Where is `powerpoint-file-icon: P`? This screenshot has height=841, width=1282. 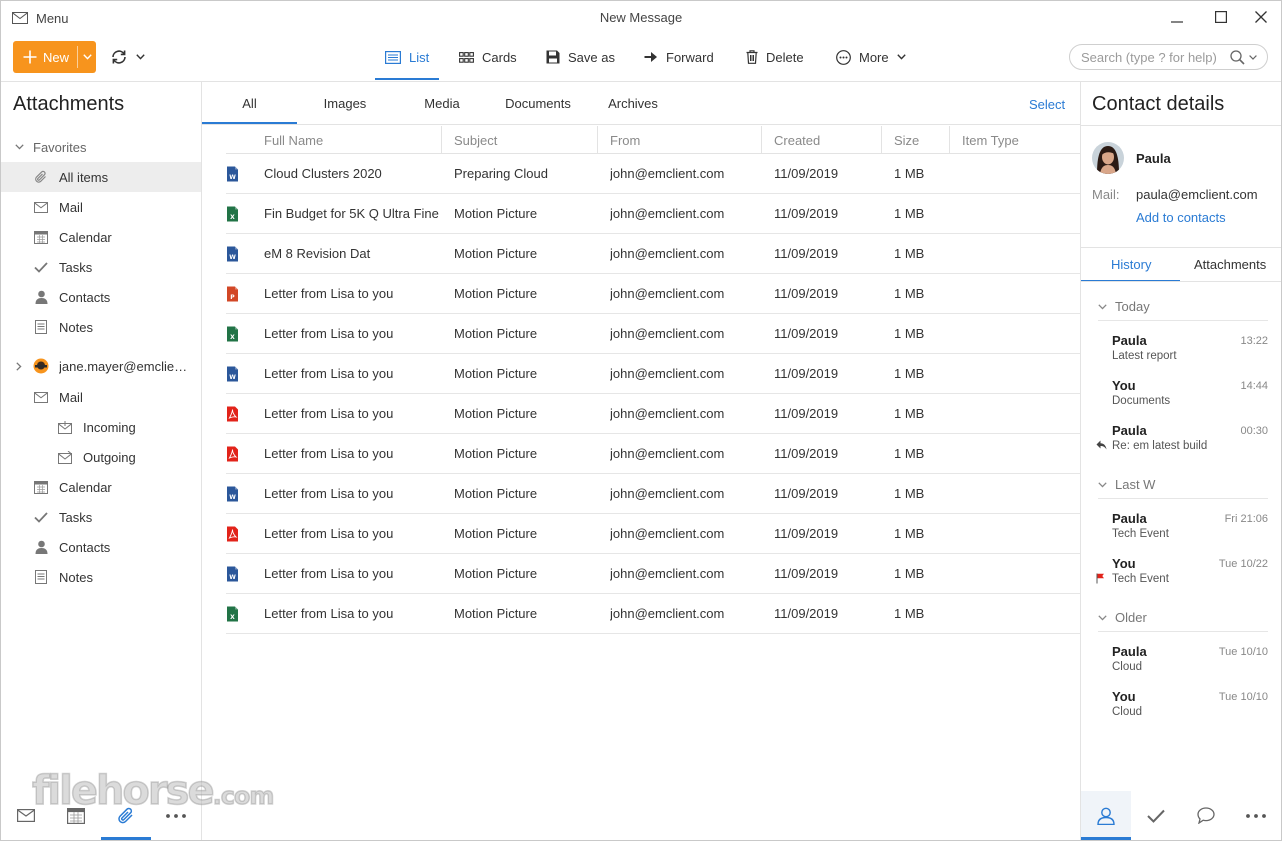 powerpoint-file-icon: P is located at coordinates (232, 294).